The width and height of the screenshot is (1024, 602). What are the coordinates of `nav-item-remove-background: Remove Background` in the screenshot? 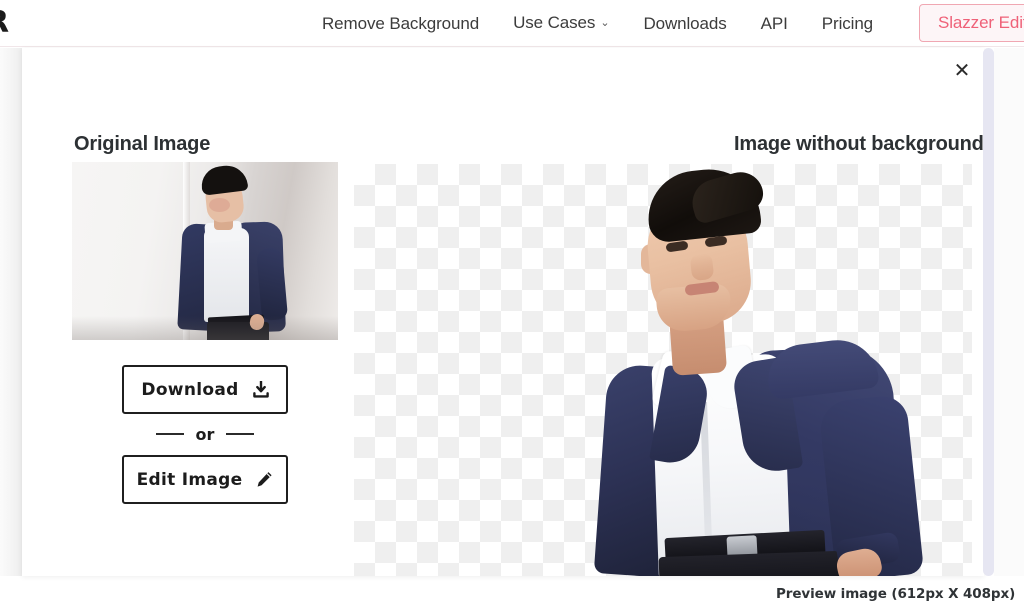 It's located at (409, 24).